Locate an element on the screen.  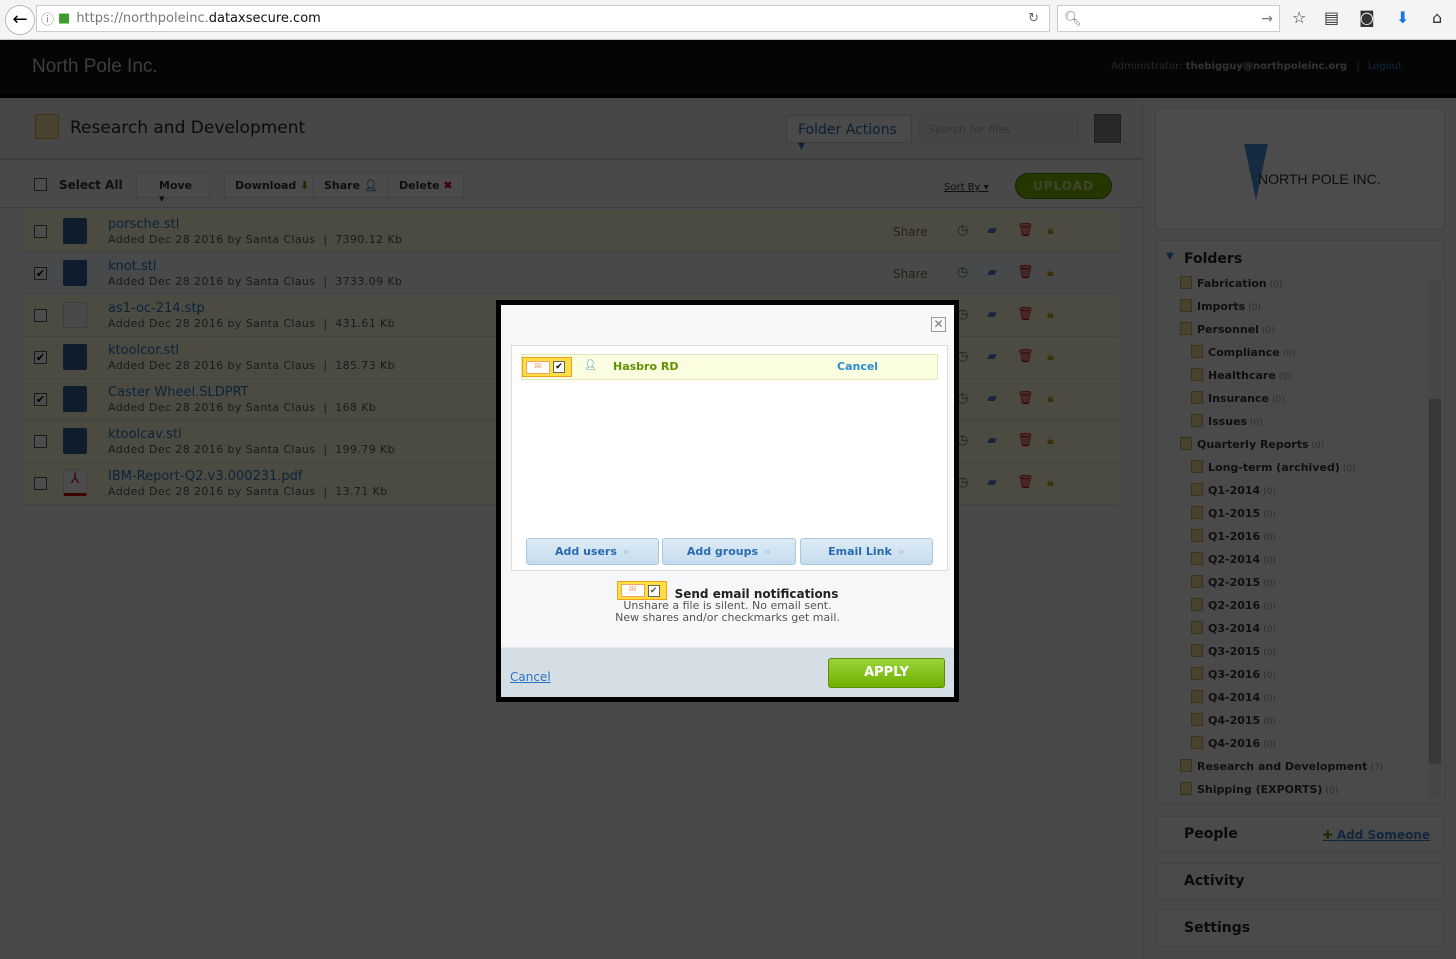
back-button: ← is located at coordinates (20, 19).